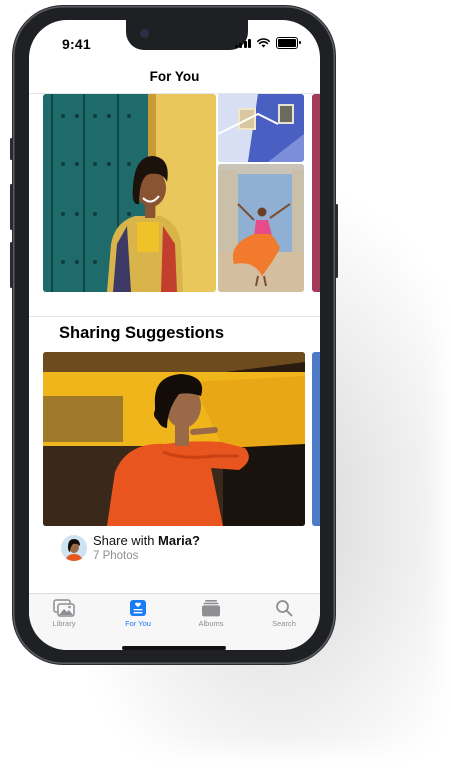 The height and width of the screenshot is (774, 451). Describe the element at coordinates (174, 316) in the screenshot. I see `section-divider` at that location.